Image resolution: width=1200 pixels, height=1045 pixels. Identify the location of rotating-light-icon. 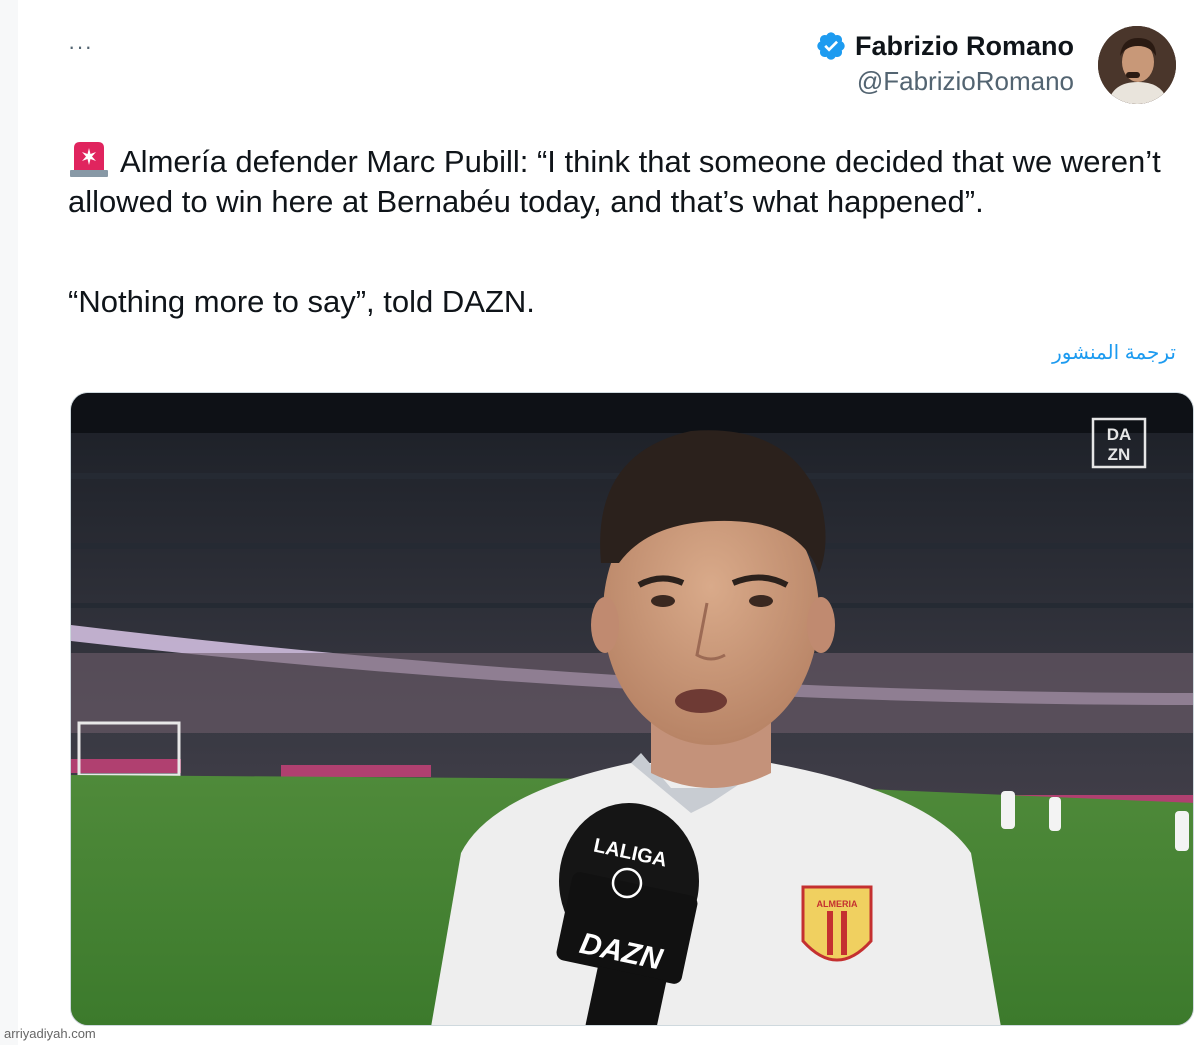
(89, 159).